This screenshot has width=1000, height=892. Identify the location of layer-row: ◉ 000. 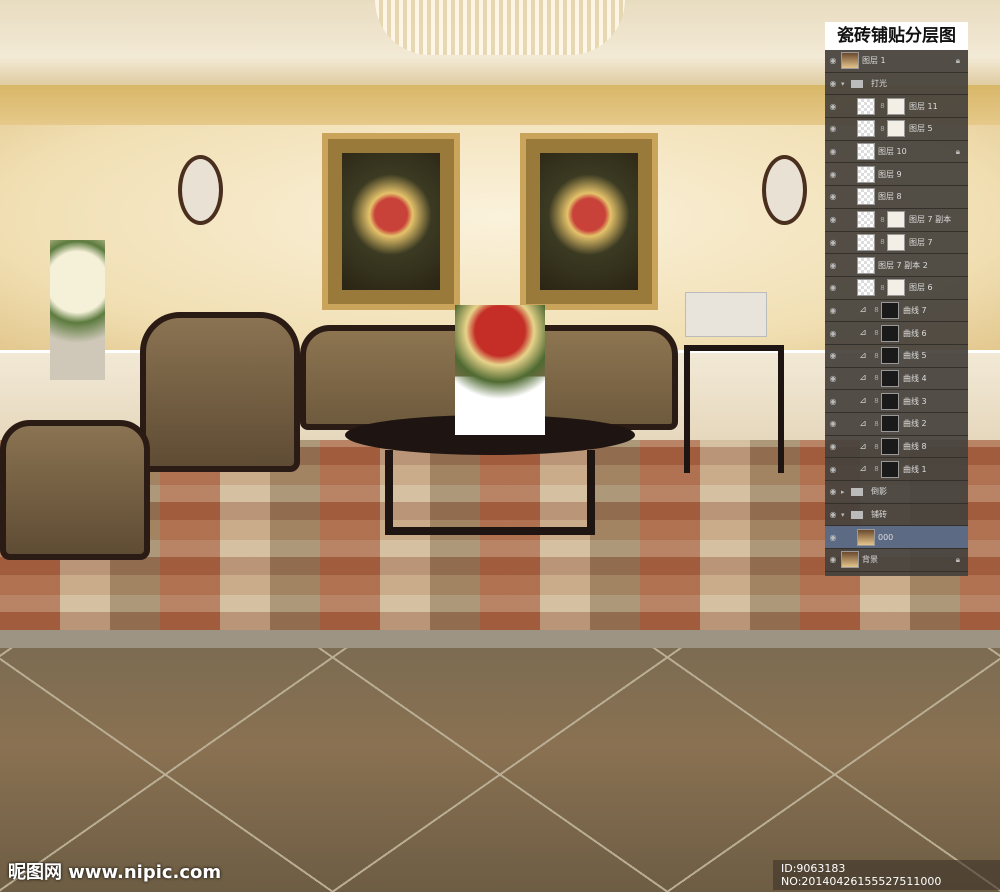
(896, 538).